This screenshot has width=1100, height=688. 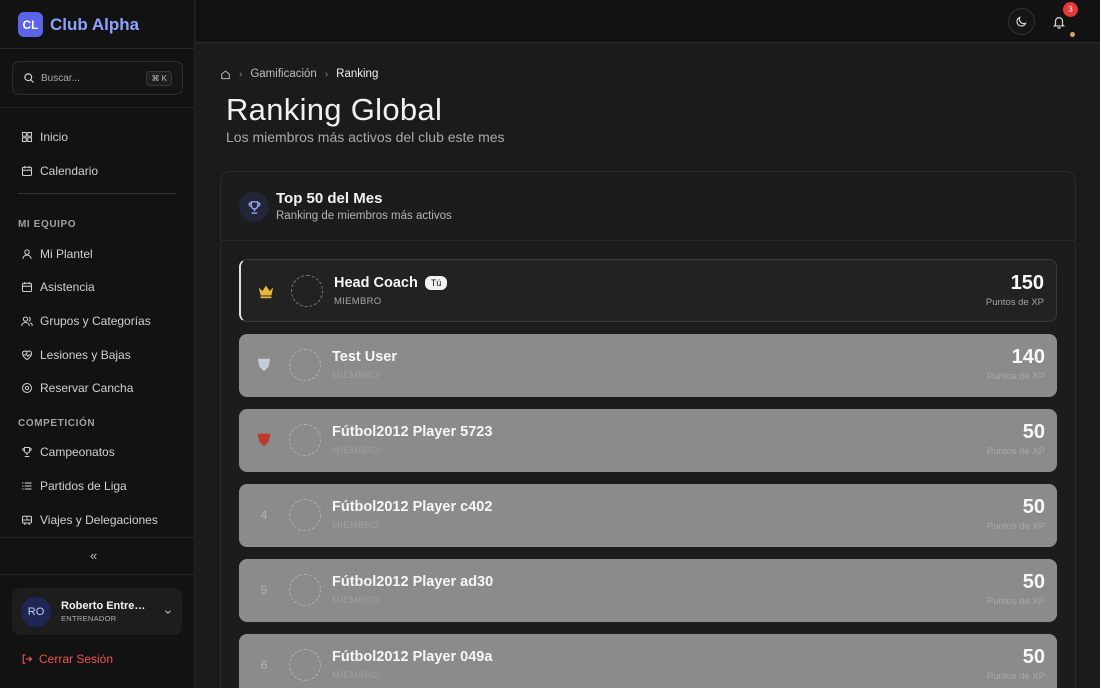 I want to click on xp-value: 140, so click(x=1028, y=357).